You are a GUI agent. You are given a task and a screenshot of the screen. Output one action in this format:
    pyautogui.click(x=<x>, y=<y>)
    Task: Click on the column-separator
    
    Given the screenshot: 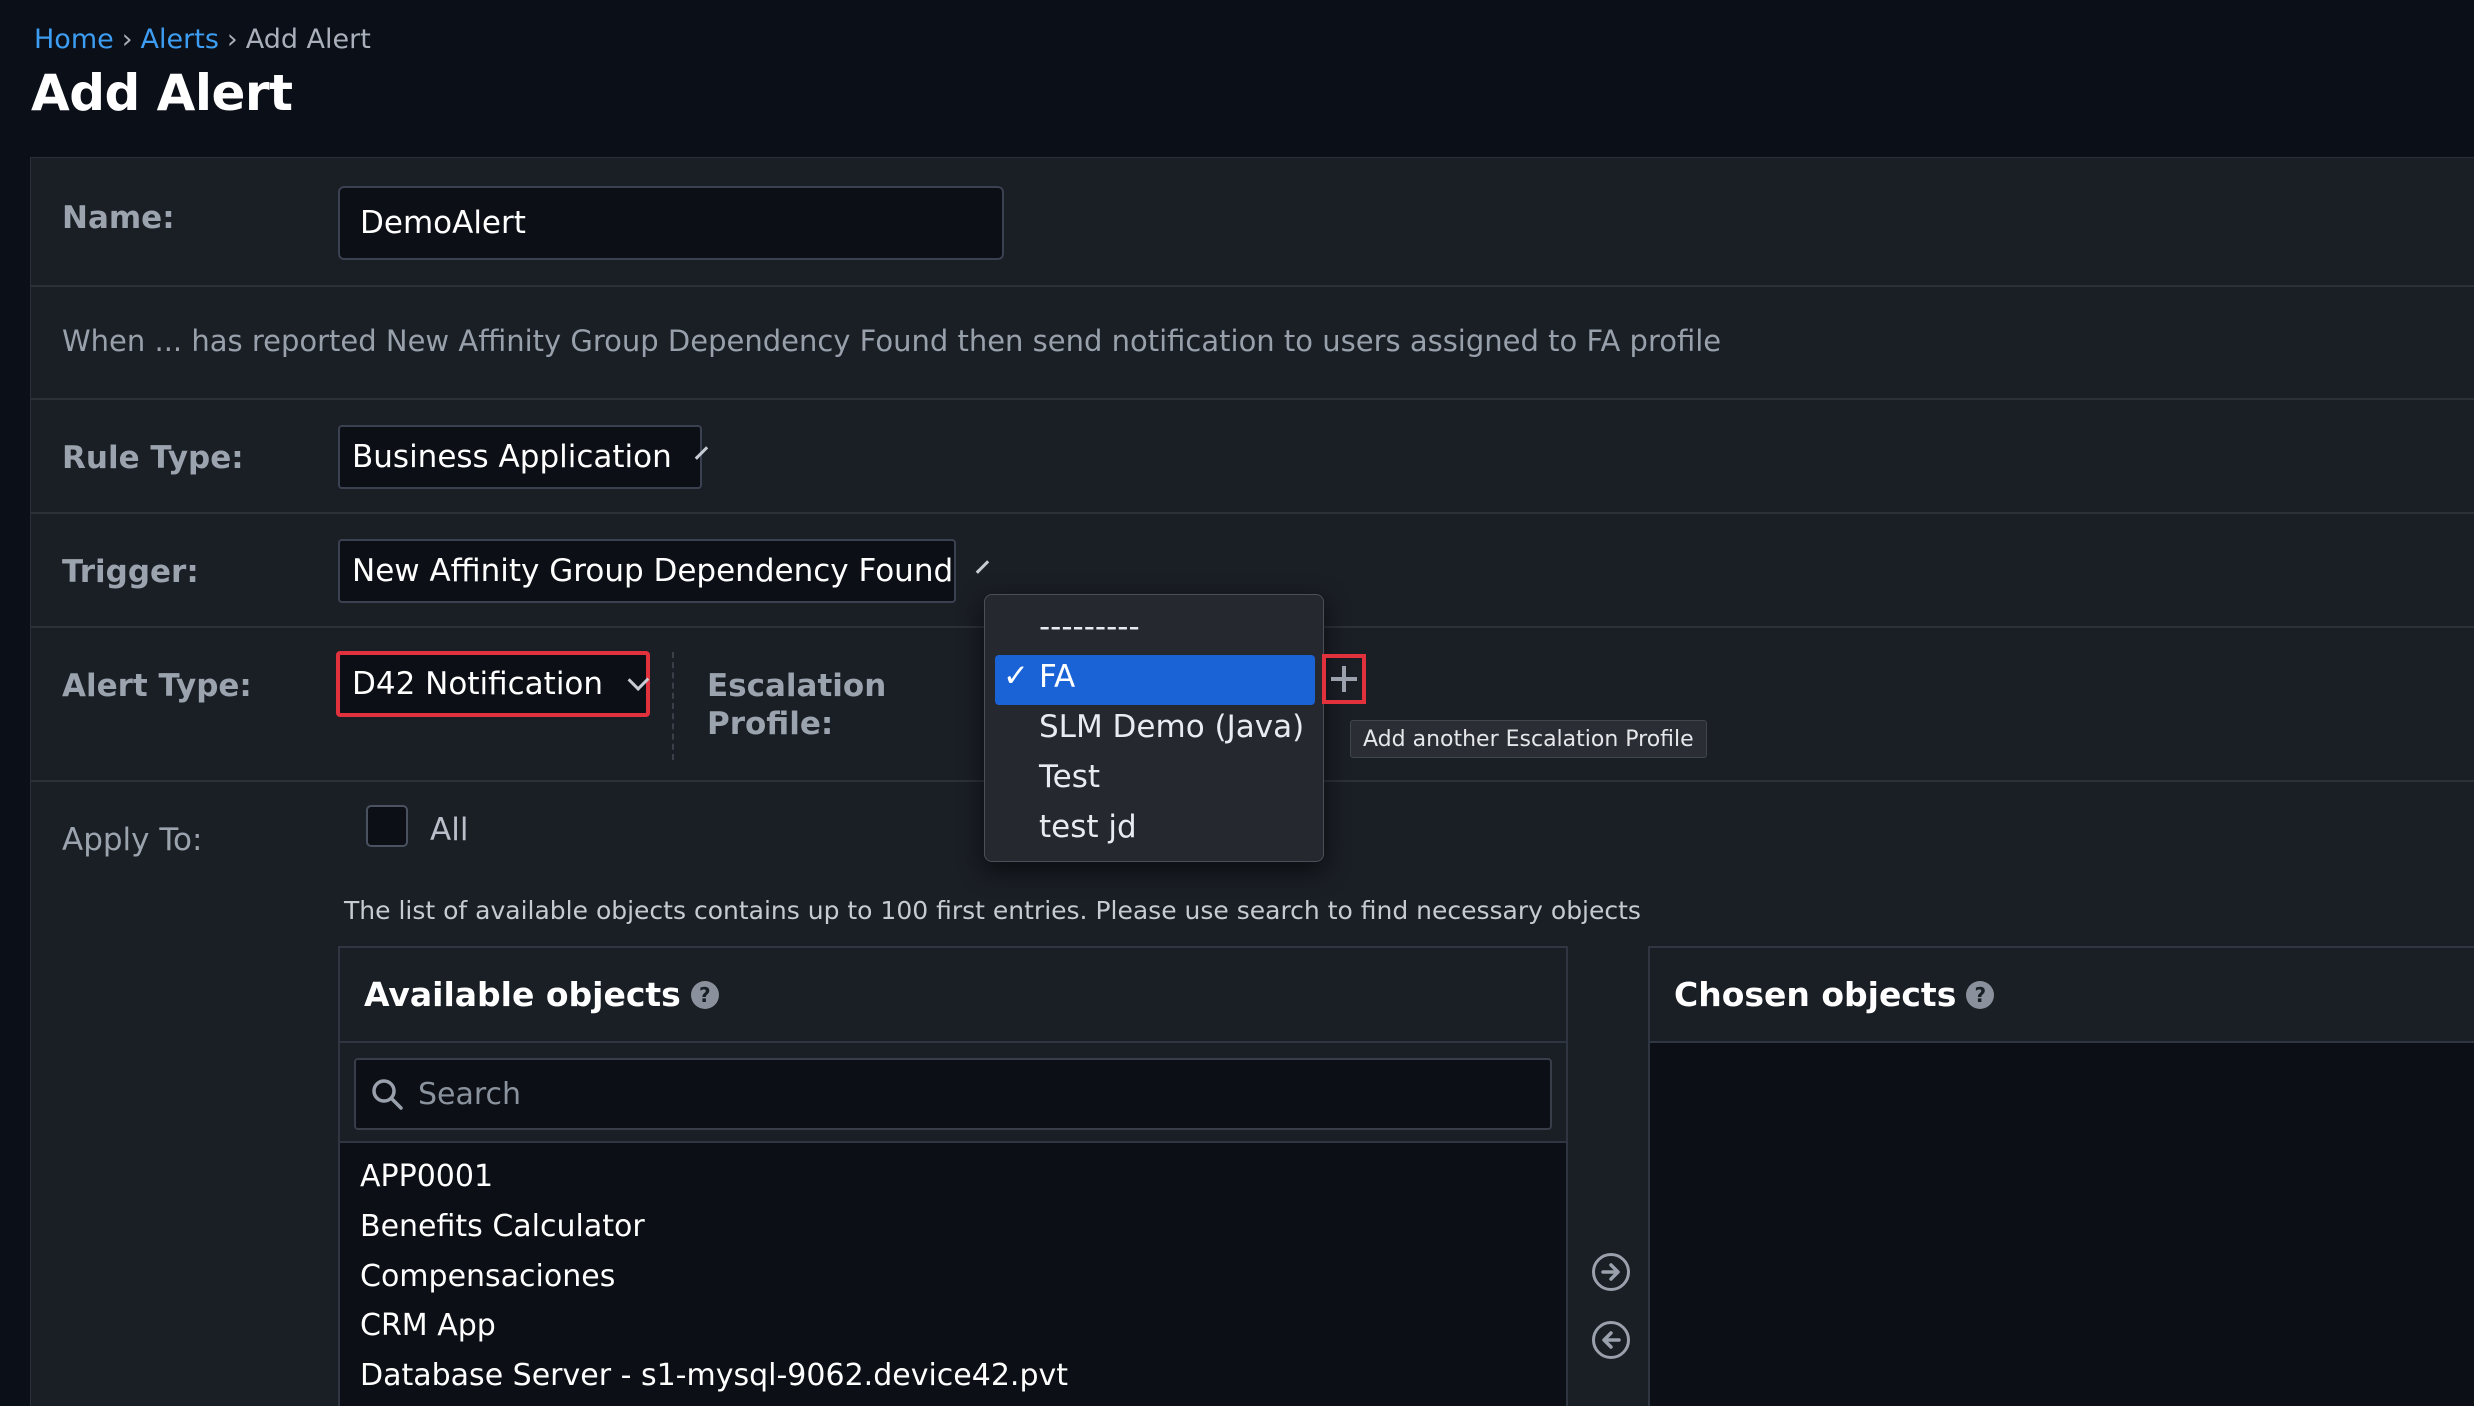 What is the action you would take?
    pyautogui.click(x=673, y=706)
    